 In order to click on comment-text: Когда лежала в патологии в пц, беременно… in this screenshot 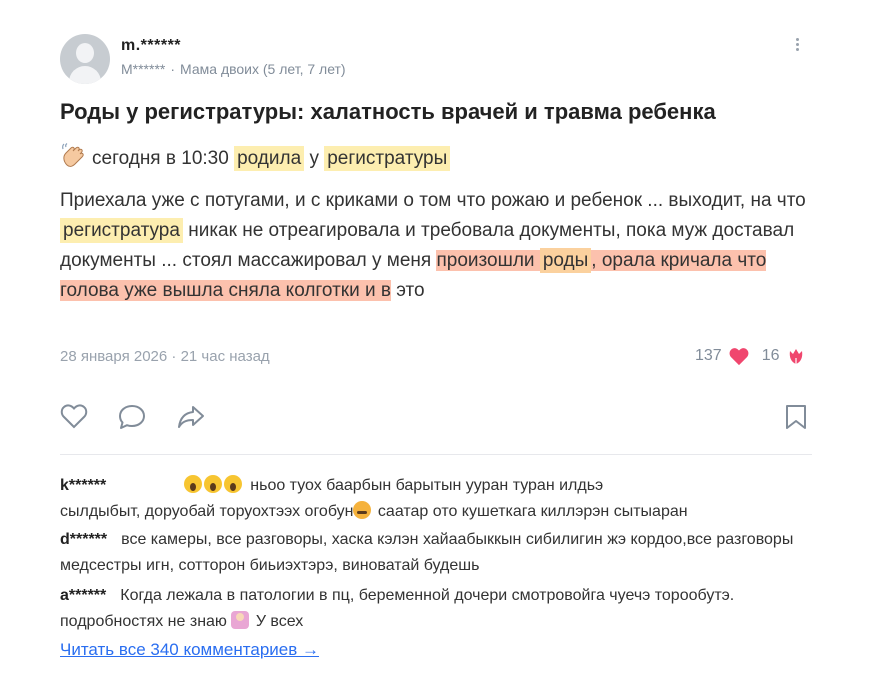, I will do `click(397, 608)`.